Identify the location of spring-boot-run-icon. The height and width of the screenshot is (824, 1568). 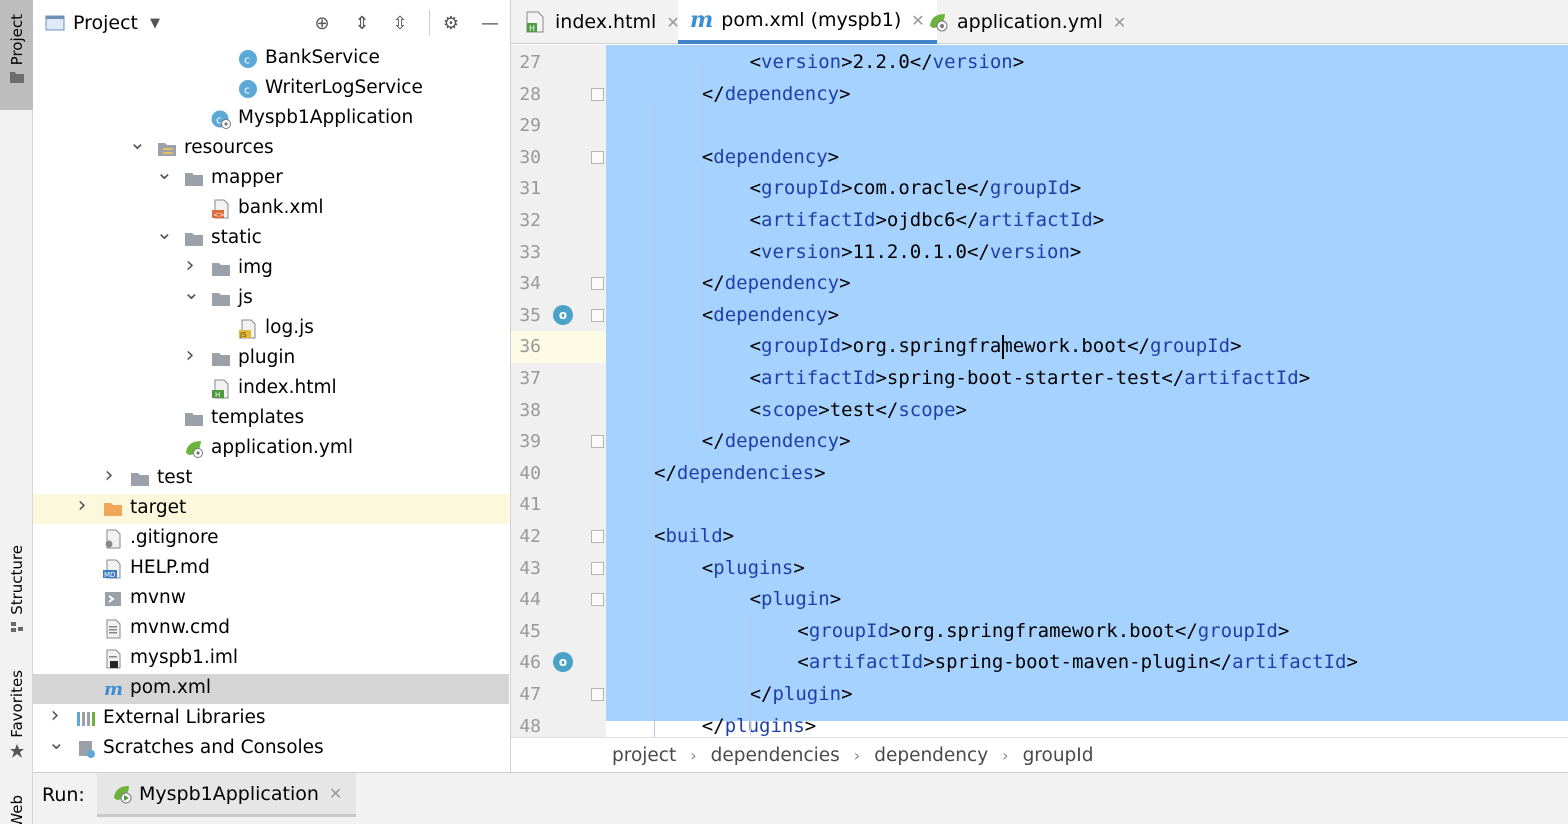
(123, 794).